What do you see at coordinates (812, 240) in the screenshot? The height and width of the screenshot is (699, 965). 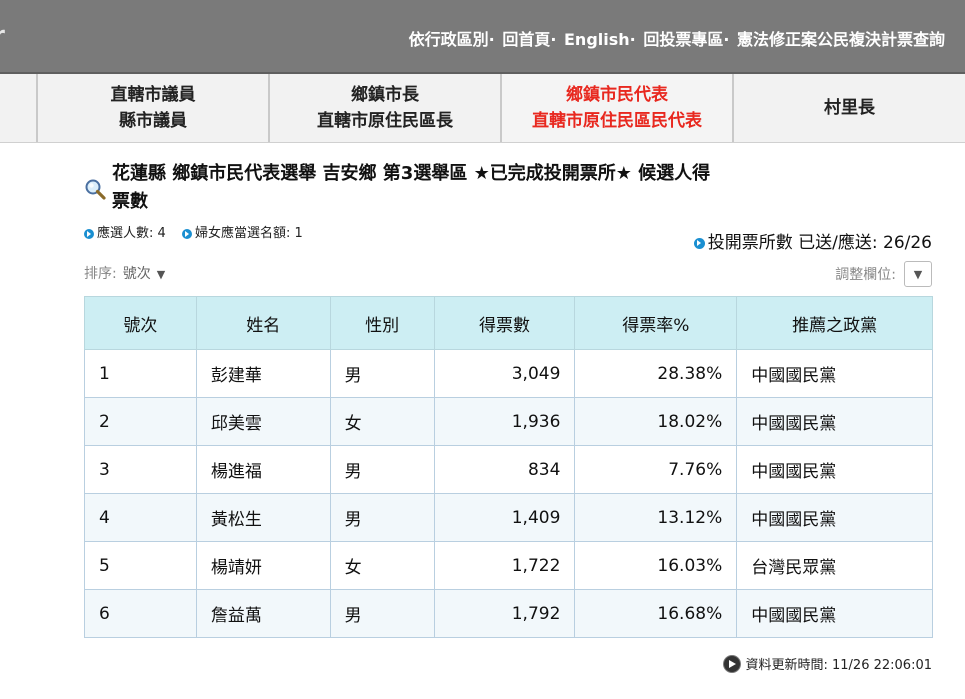 I see `station-count: 投開票所數 已送/應送: 26/26` at bounding box center [812, 240].